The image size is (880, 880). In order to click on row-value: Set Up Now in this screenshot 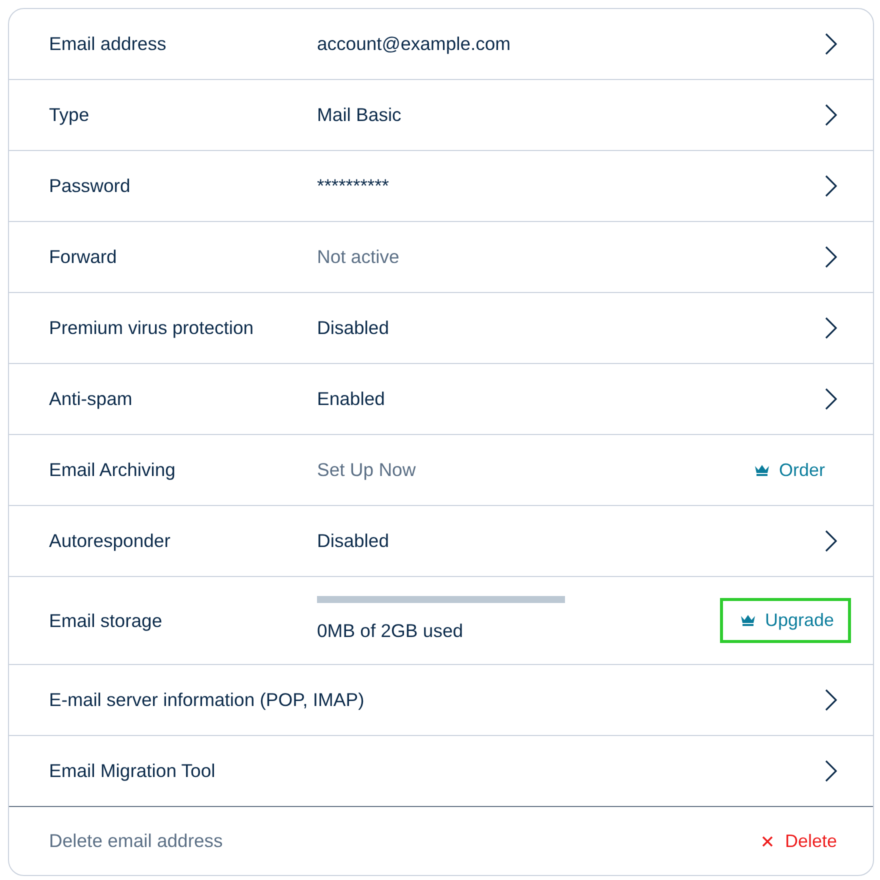, I will do `click(367, 470)`.